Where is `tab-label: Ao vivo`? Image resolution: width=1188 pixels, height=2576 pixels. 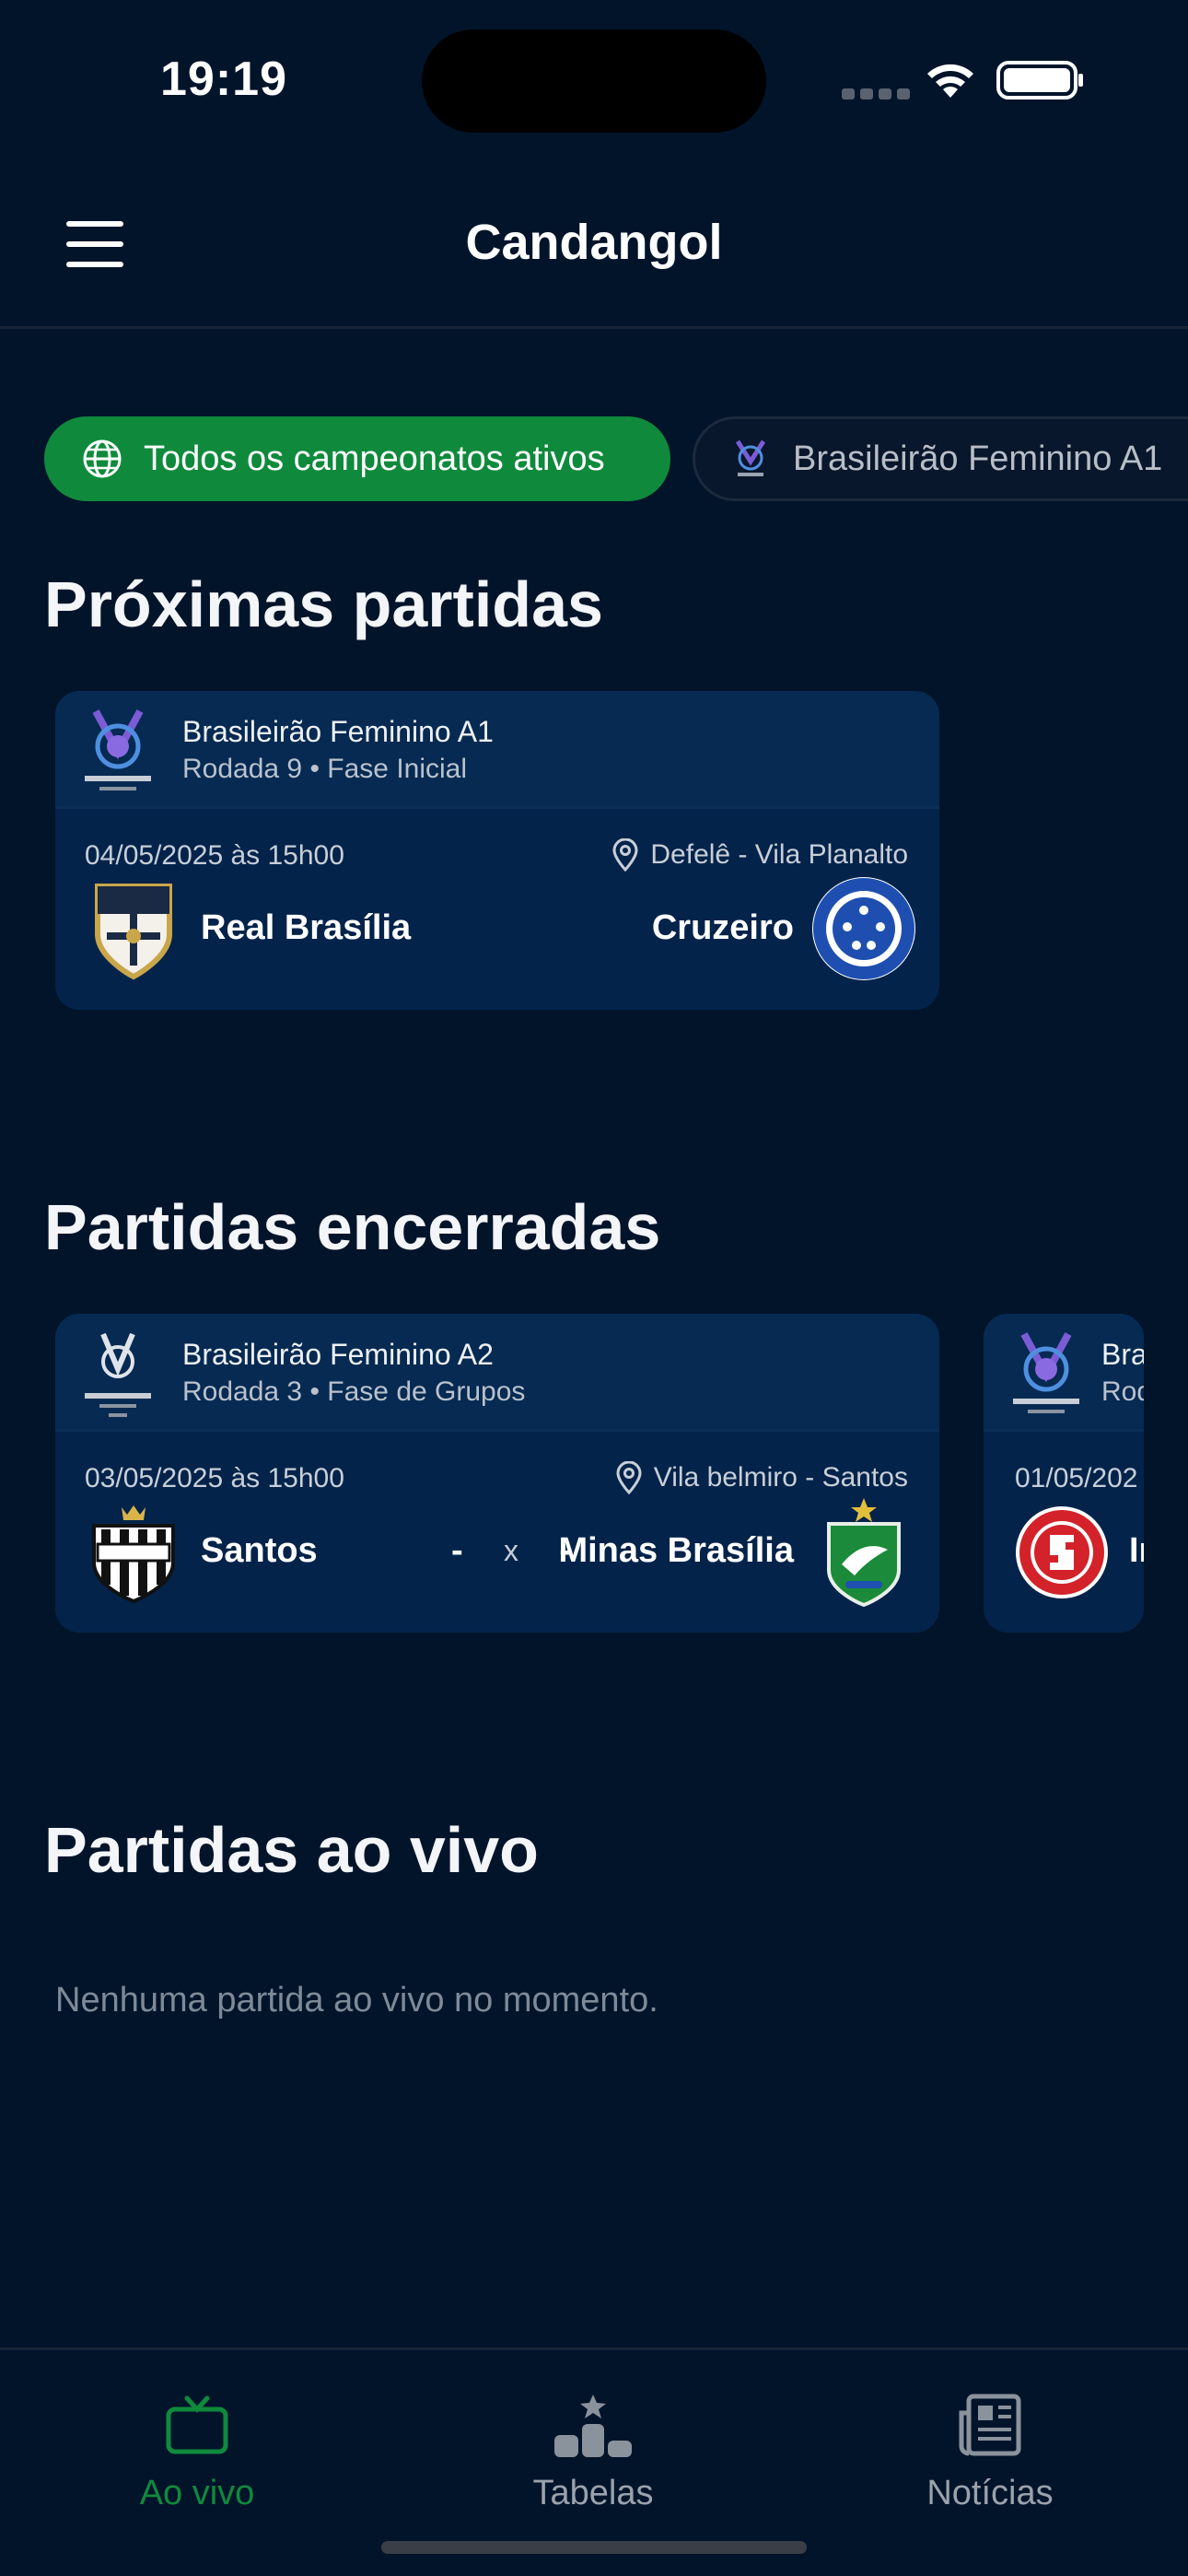
tab-label: Ao vivo is located at coordinates (197, 2493).